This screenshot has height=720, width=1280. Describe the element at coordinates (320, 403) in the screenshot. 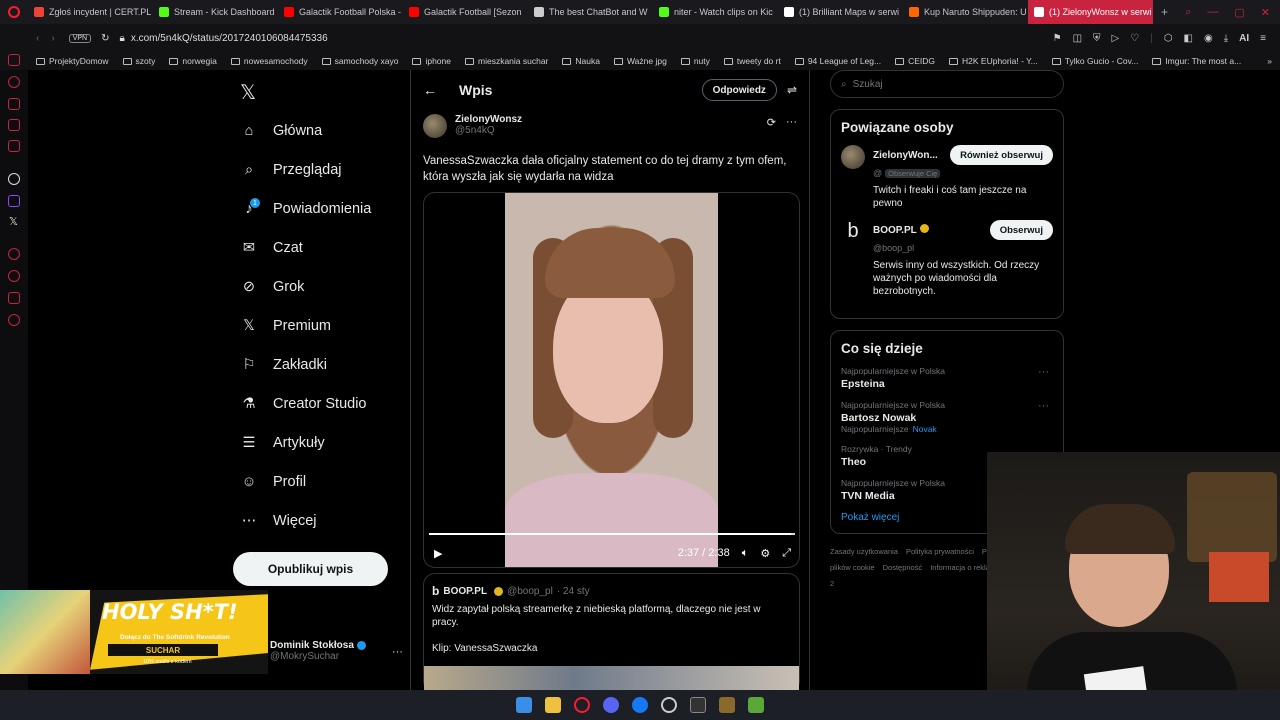

I see `nav-item-7: ⚗ Creator Studio` at that location.